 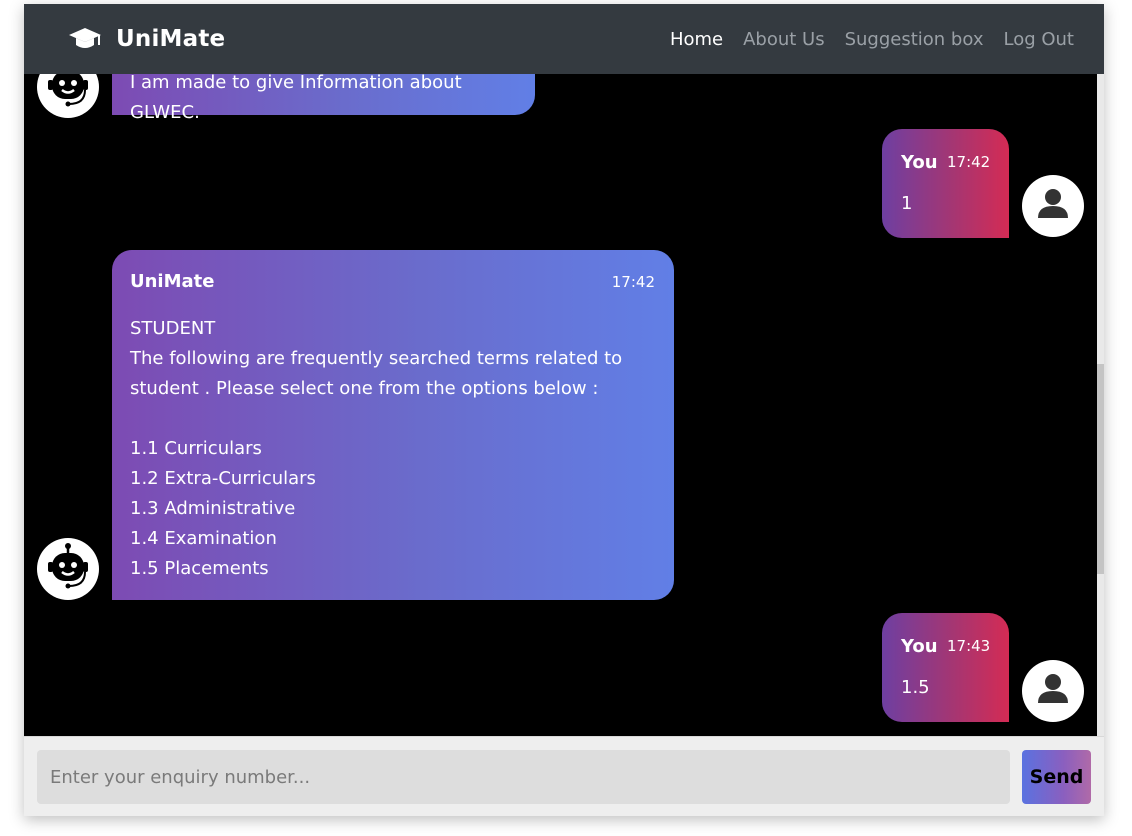 I want to click on user-message: You 17:42 1, so click(x=945, y=183).